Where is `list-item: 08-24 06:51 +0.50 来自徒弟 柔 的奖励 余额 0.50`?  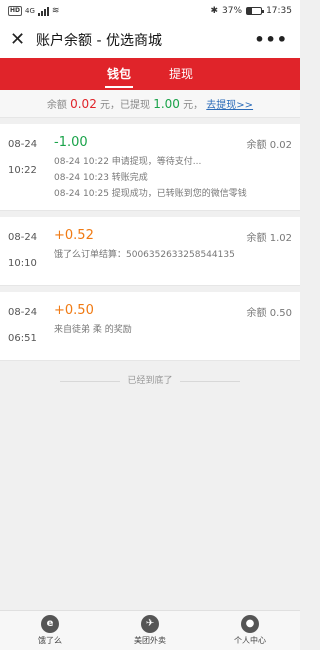 list-item: 08-24 06:51 +0.50 来自徒弟 柔 的奖励 余额 0.50 is located at coordinates (150, 326).